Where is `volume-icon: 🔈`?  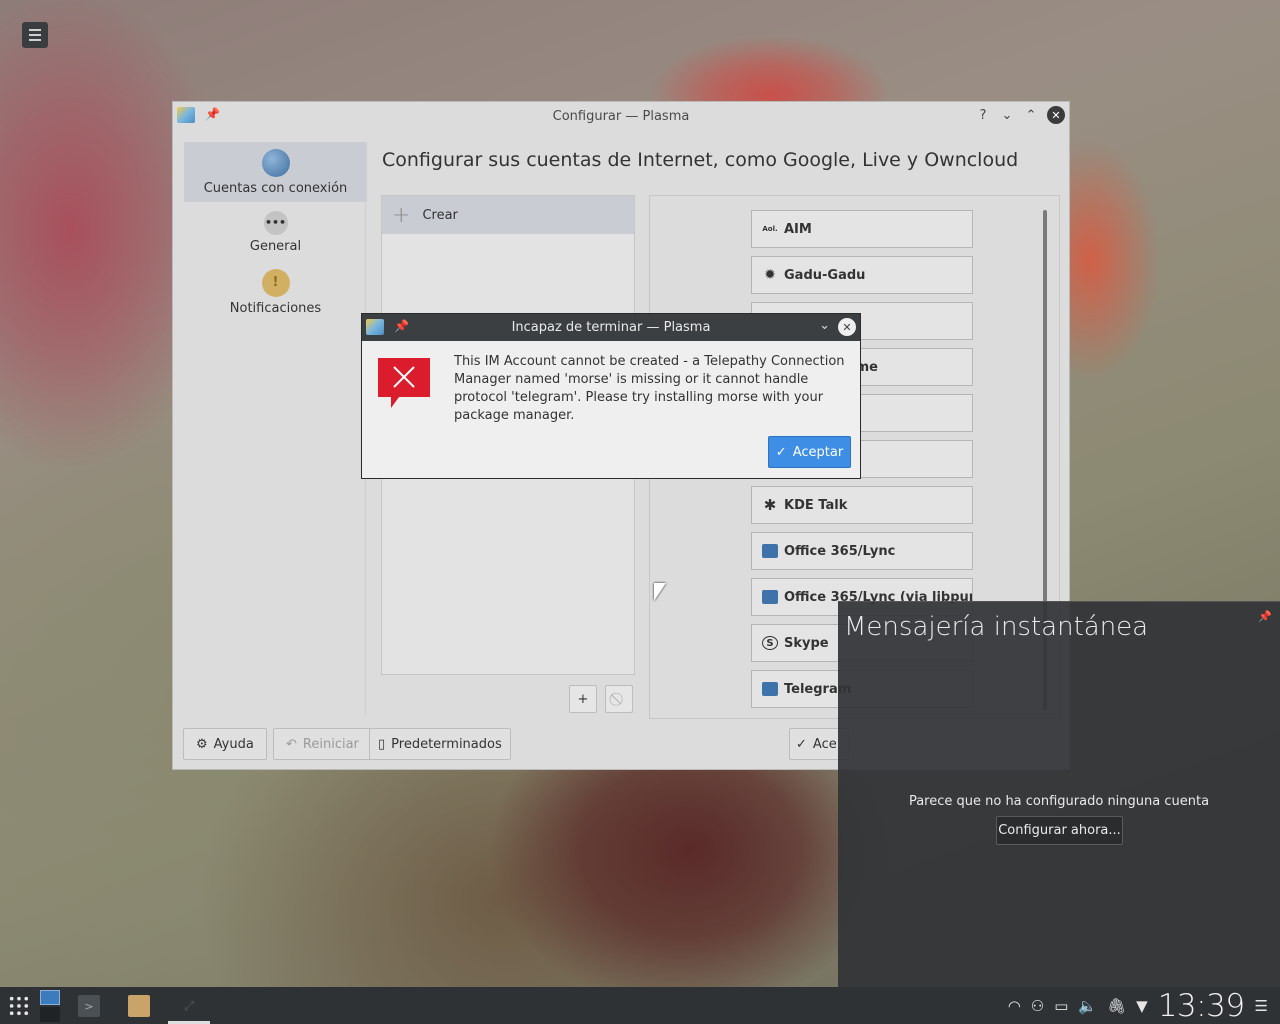
volume-icon: 🔈 is located at coordinates (1087, 1006).